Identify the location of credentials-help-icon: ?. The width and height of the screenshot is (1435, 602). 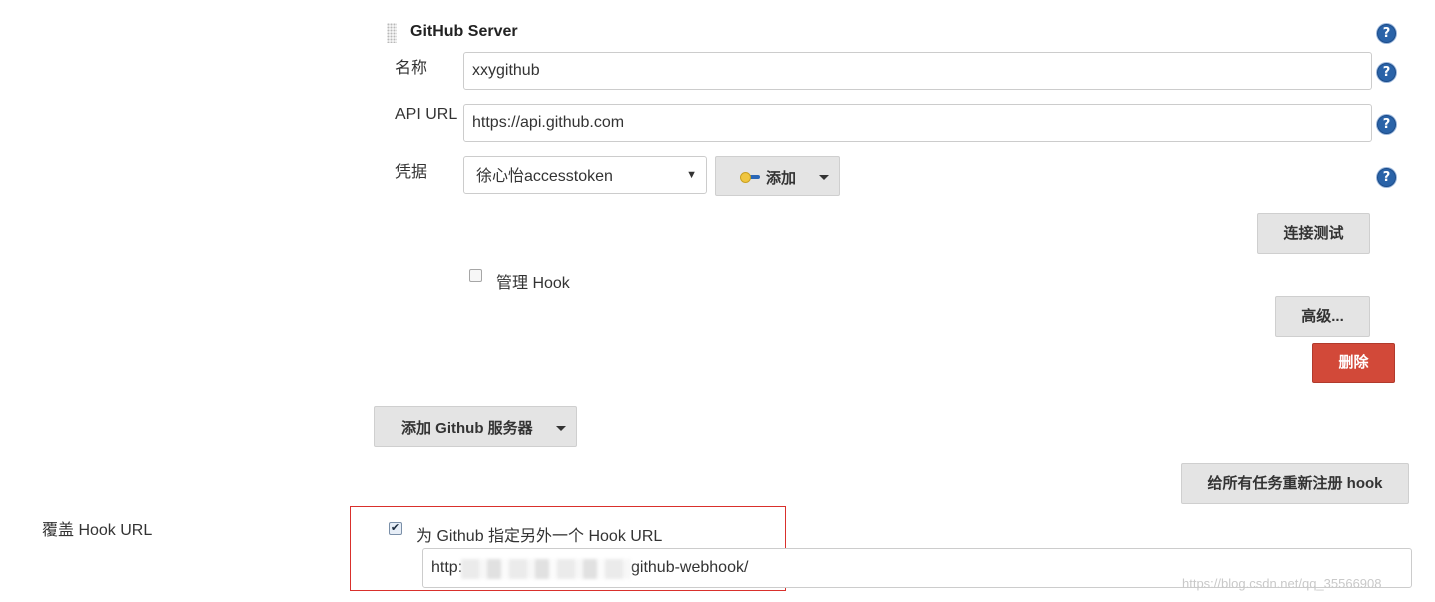
(1386, 177).